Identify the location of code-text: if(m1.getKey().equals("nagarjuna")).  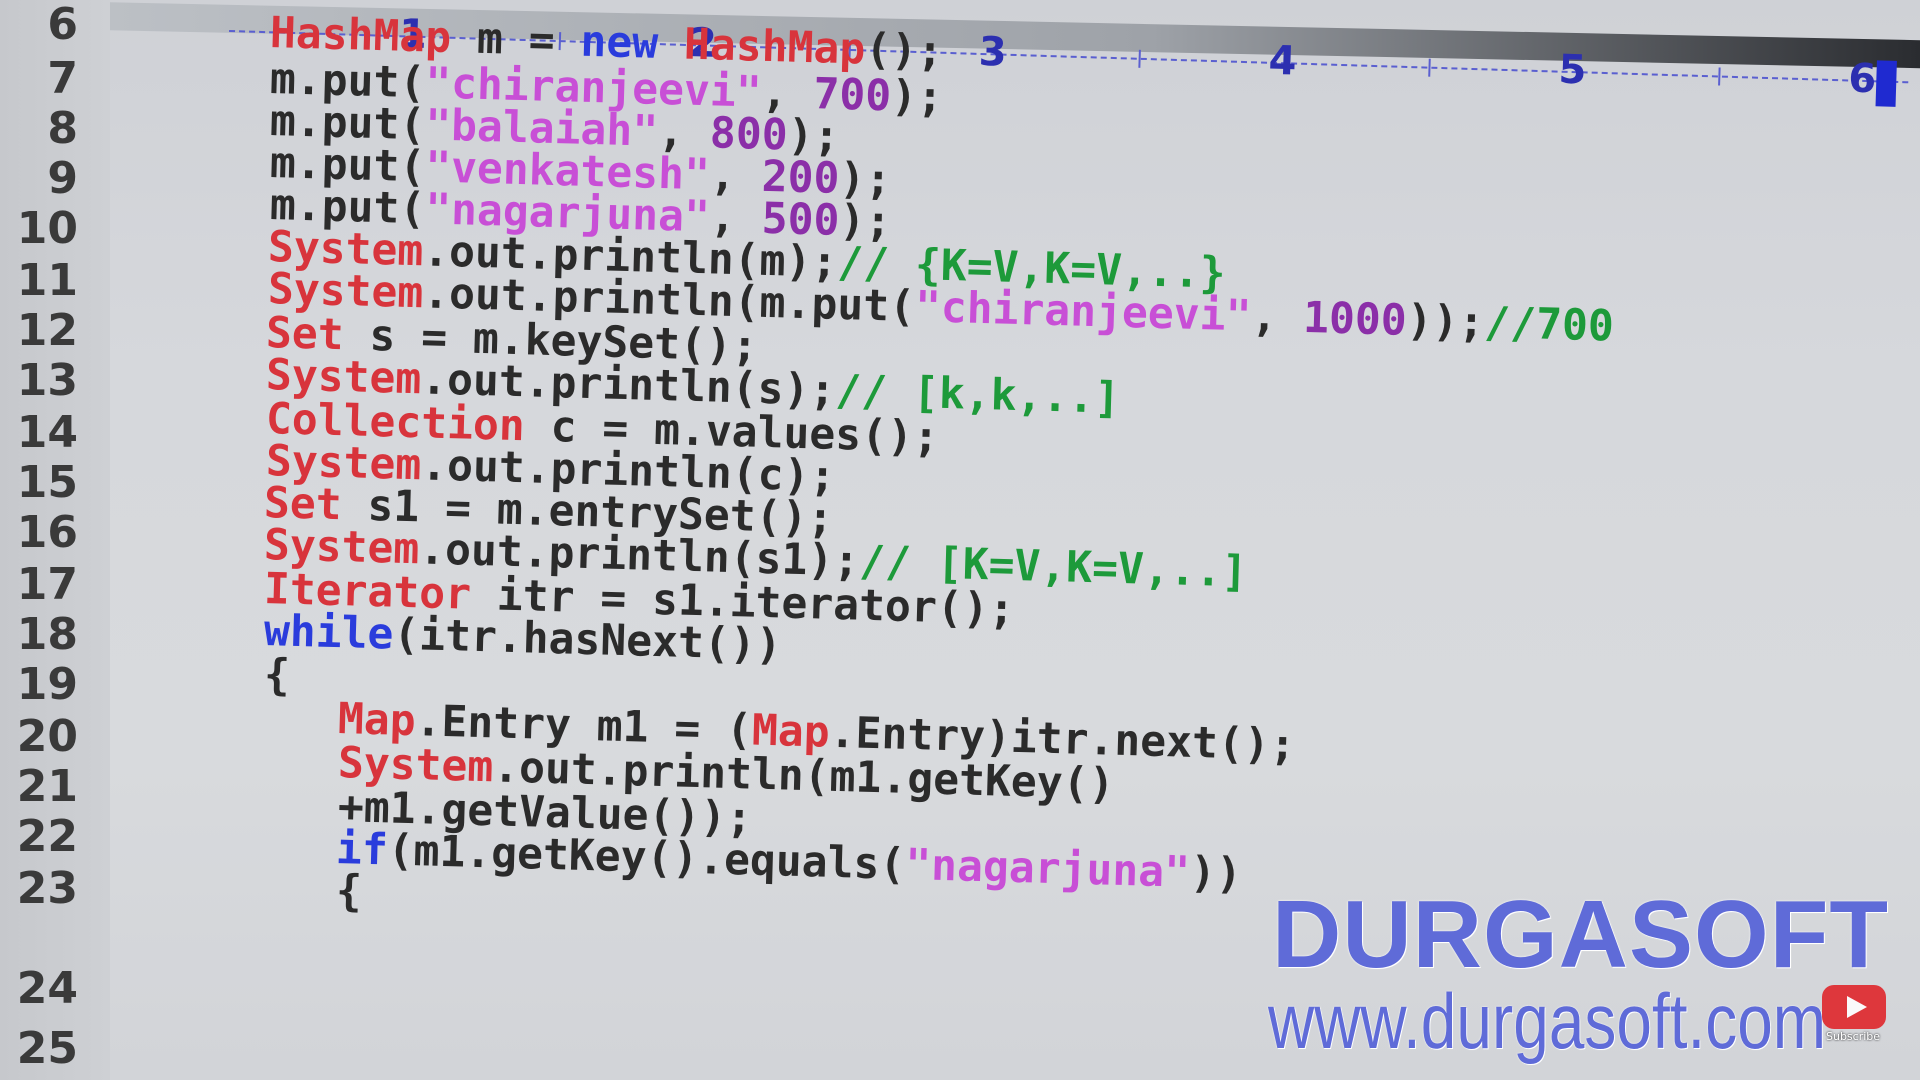
(788, 861).